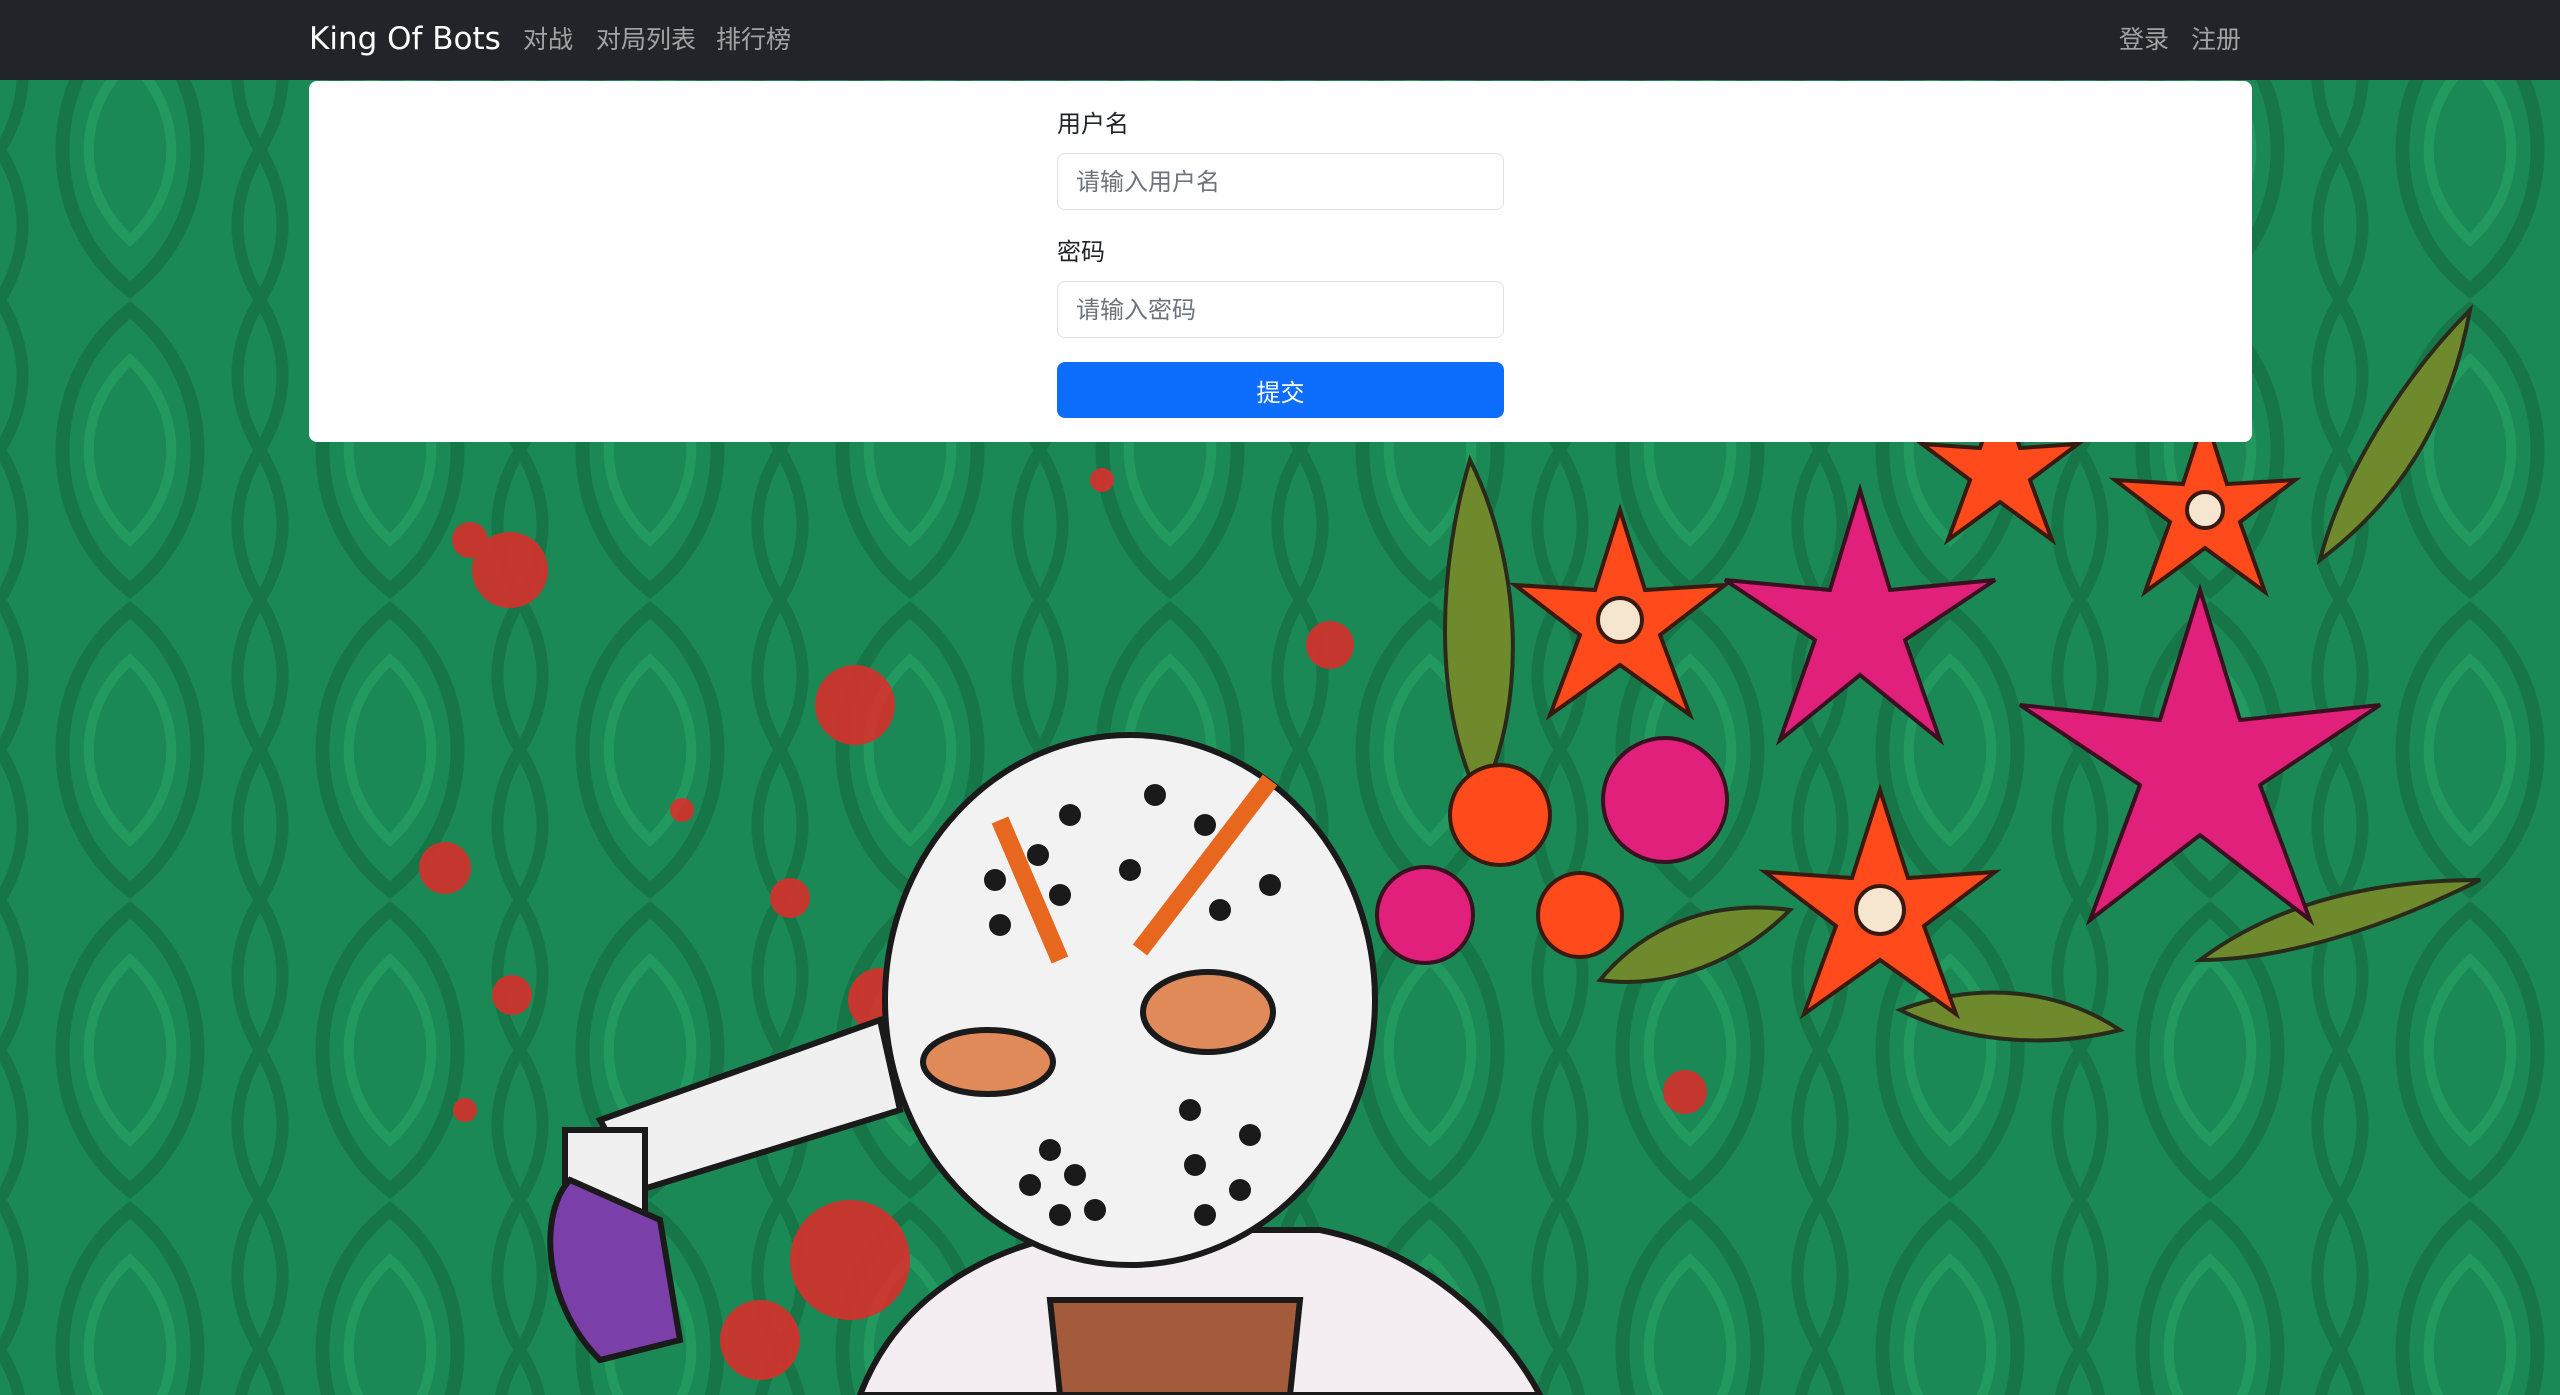 The image size is (2560, 1395). What do you see at coordinates (1093, 124) in the screenshot?
I see `username-label: 用户名` at bounding box center [1093, 124].